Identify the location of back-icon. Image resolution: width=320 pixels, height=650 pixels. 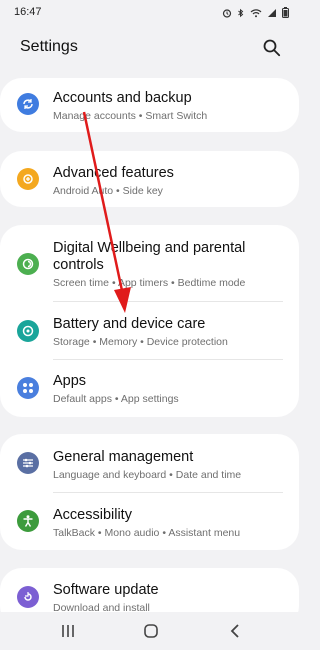
(234, 631).